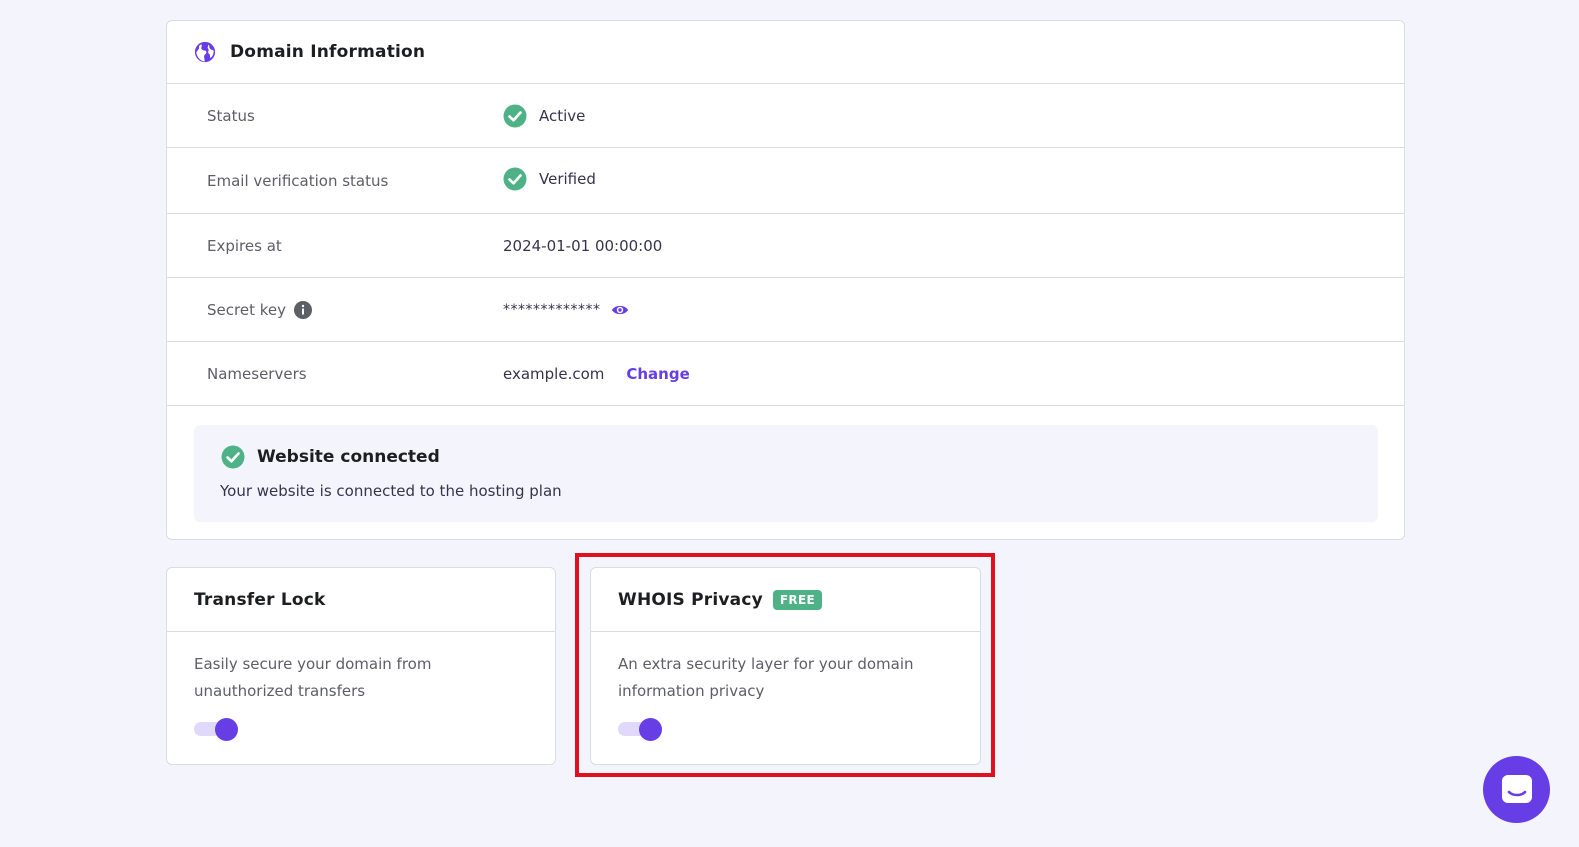  Describe the element at coordinates (620, 310) in the screenshot. I see `eye-icon` at that location.